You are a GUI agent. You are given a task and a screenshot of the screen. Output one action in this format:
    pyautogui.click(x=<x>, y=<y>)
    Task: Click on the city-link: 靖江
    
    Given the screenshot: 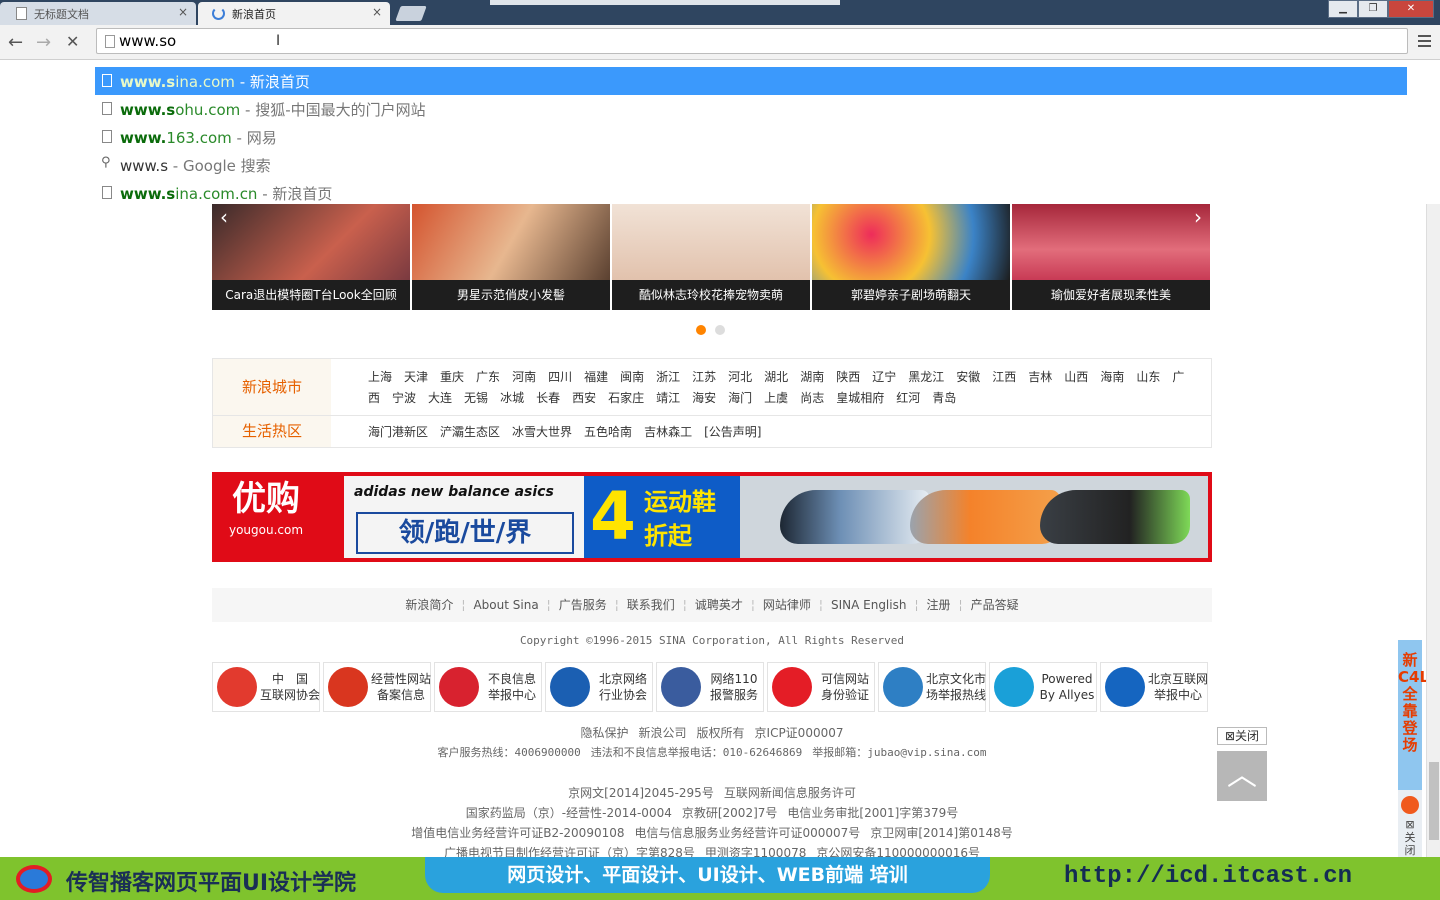 What is the action you would take?
    pyautogui.click(x=668, y=398)
    